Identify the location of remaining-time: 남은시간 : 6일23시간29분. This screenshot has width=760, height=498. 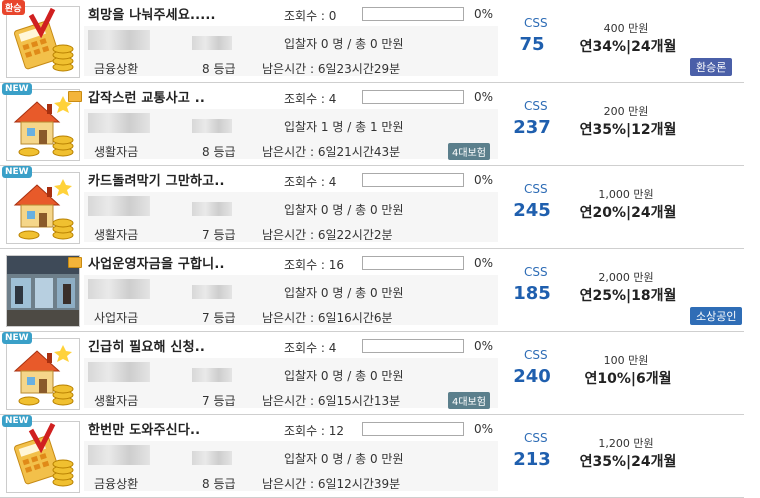
(331, 69).